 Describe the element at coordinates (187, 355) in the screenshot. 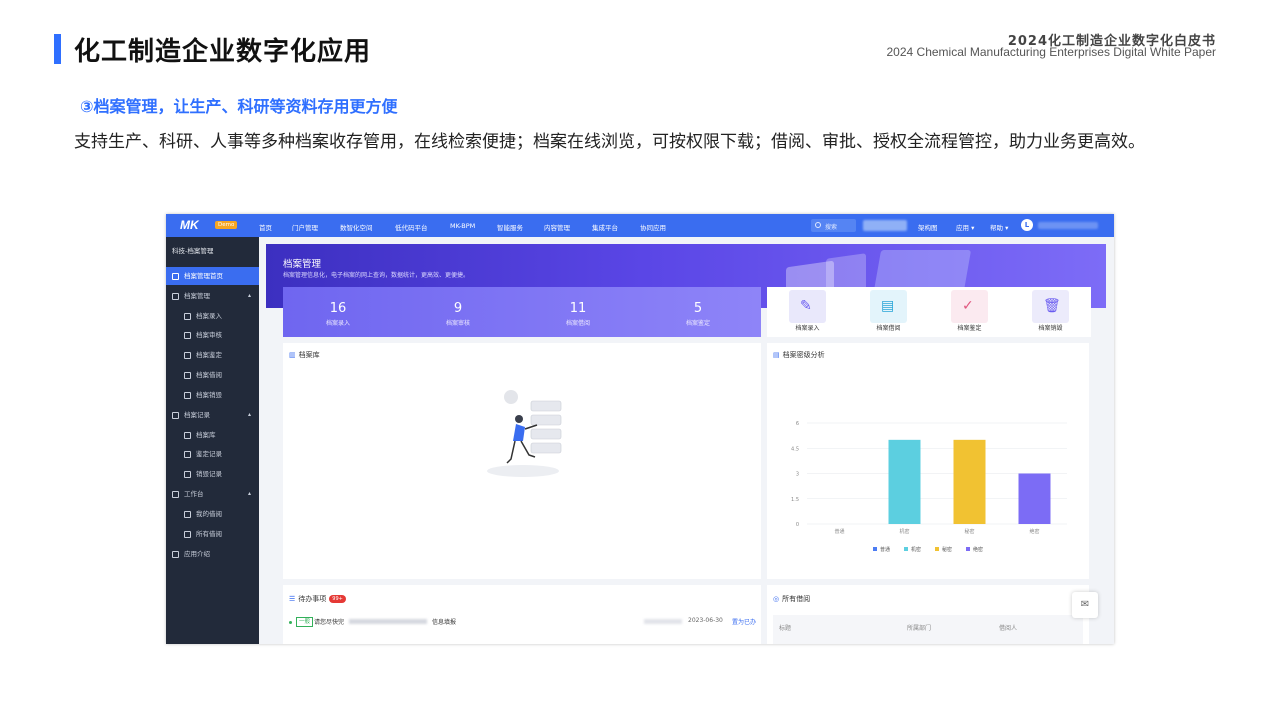

I see `appraise-icon` at that location.